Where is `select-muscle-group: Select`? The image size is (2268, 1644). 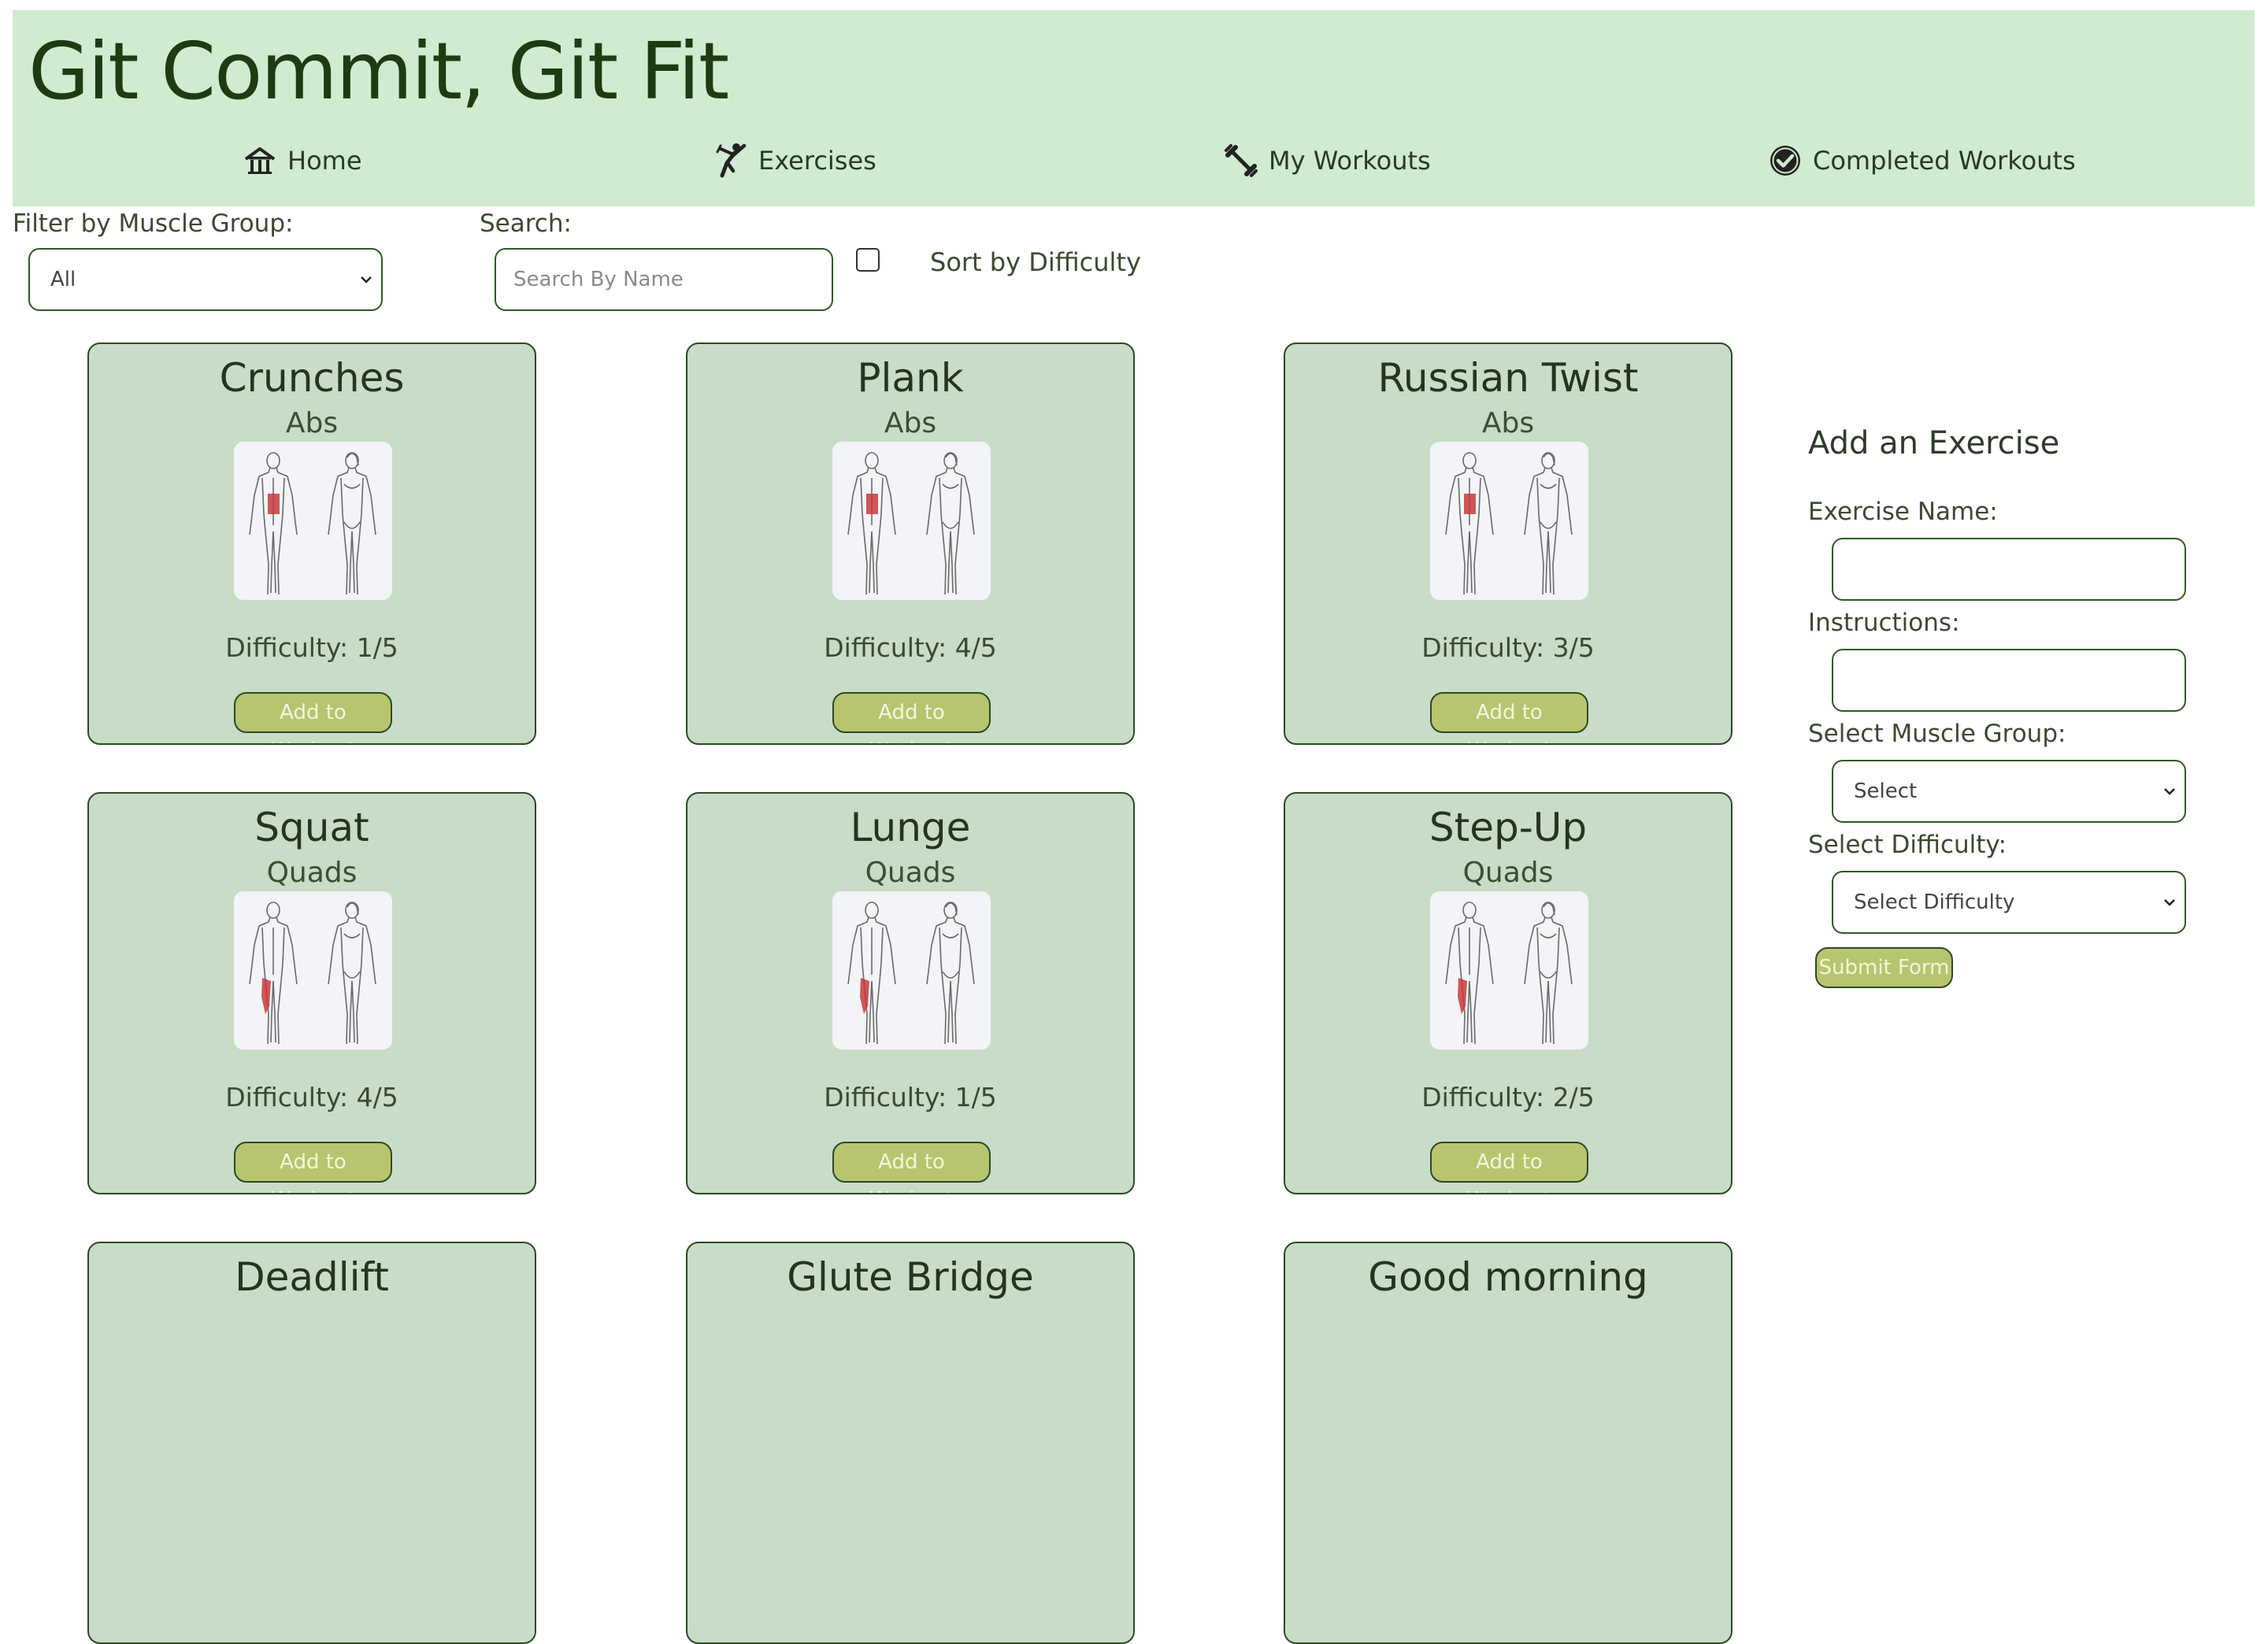 select-muscle-group: Select is located at coordinates (2009, 791).